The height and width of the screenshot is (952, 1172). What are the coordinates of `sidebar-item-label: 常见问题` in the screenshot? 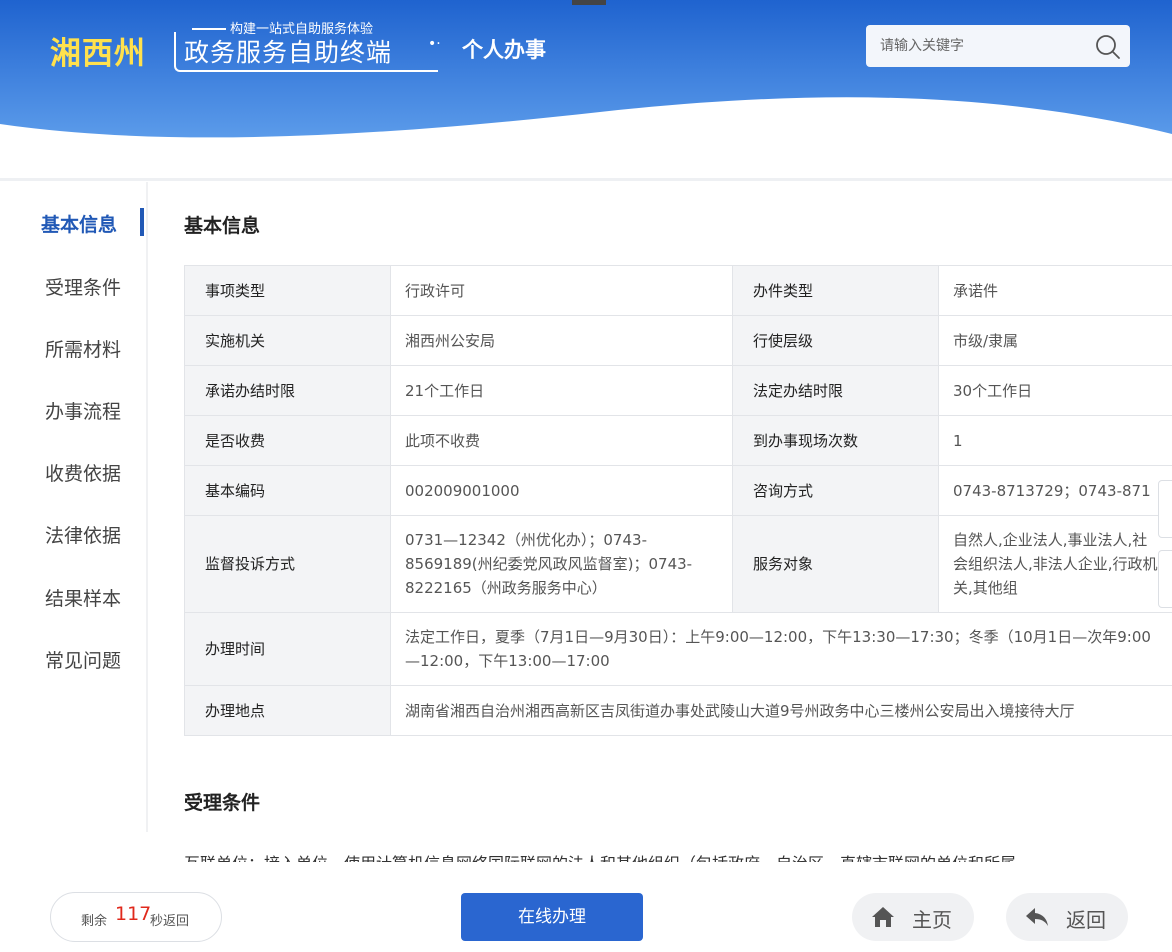 It's located at (83, 661).